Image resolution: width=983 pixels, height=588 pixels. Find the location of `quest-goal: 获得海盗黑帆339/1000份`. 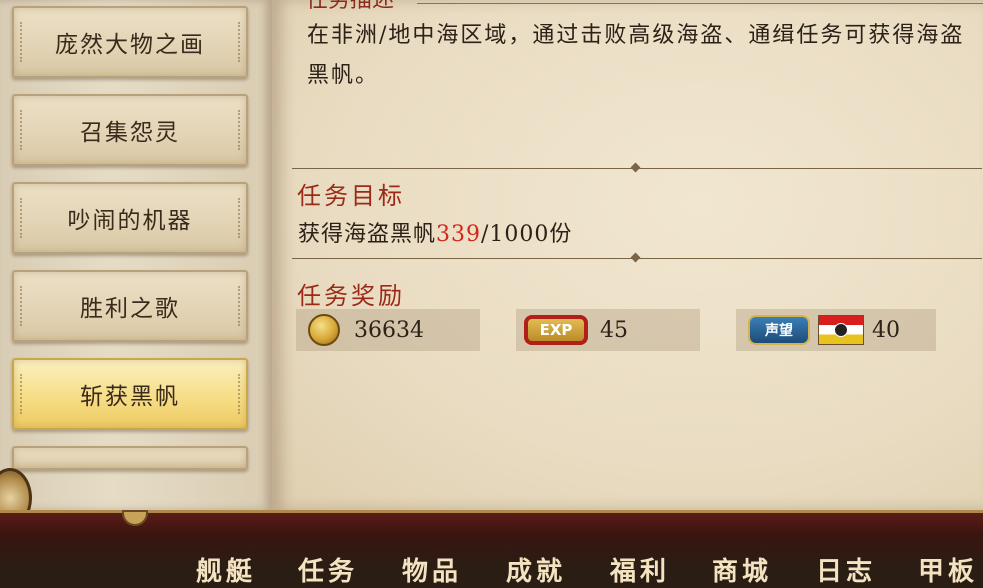

quest-goal: 获得海盗黑帆339/1000份 is located at coordinates (435, 232).